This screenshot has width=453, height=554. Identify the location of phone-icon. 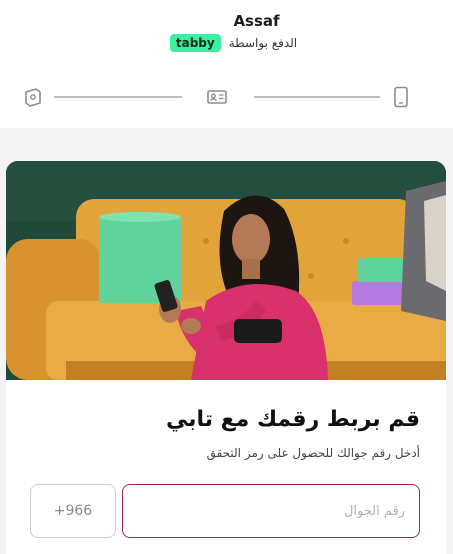
(401, 97).